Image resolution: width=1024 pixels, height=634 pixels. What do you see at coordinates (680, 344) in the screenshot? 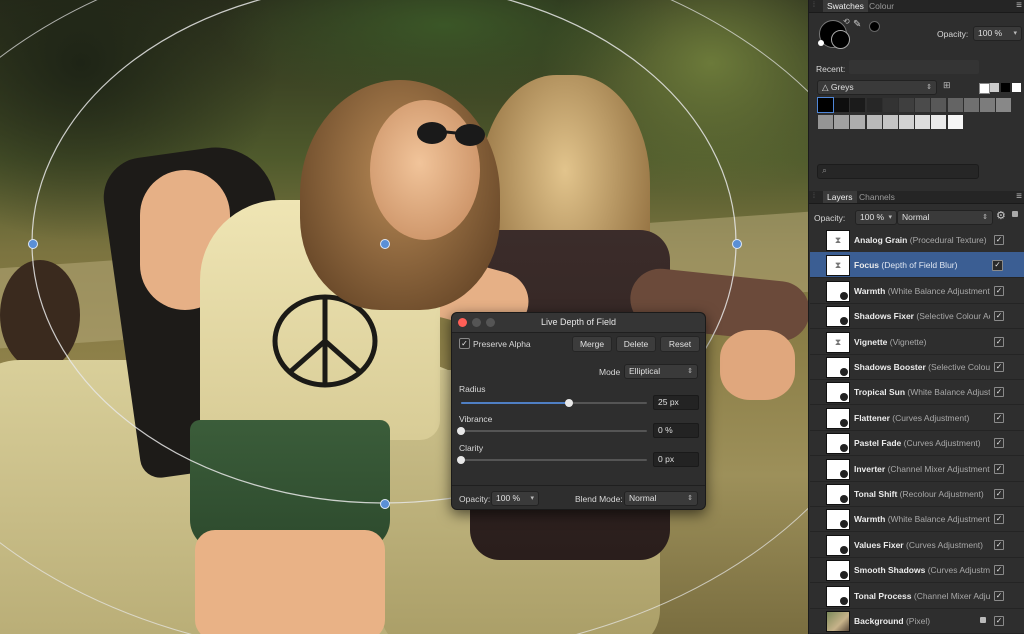
I see `reset-button: Reset` at bounding box center [680, 344].